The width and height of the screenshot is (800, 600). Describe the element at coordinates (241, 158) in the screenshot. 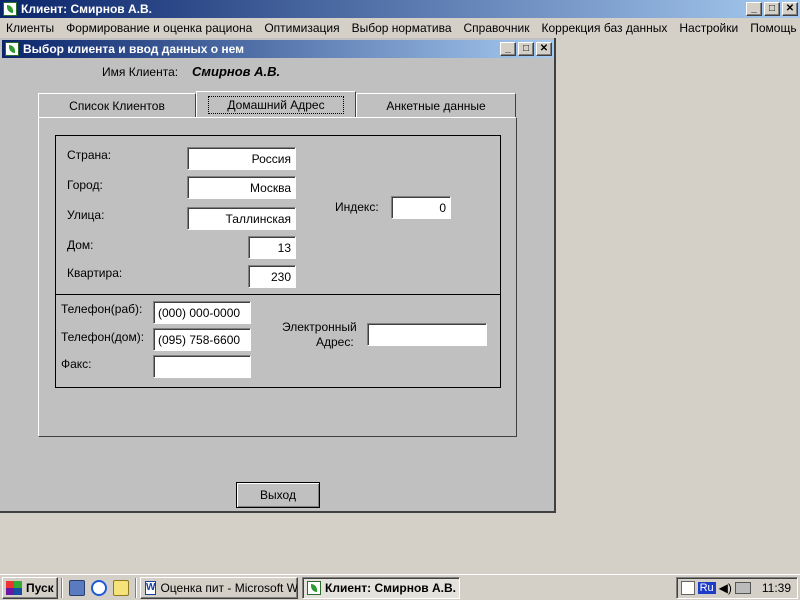

I see `country-field: Россия` at that location.